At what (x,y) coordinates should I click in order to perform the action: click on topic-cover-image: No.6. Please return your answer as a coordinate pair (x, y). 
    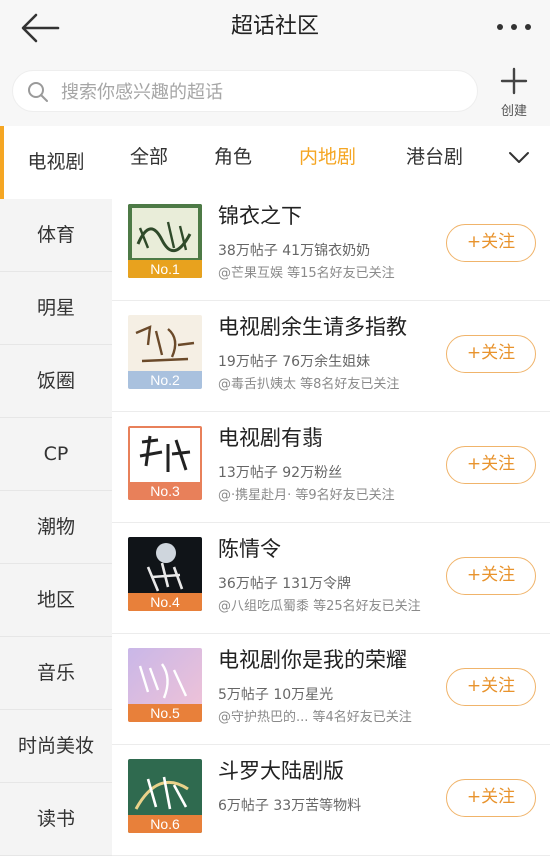
    Looking at the image, I should click on (165, 796).